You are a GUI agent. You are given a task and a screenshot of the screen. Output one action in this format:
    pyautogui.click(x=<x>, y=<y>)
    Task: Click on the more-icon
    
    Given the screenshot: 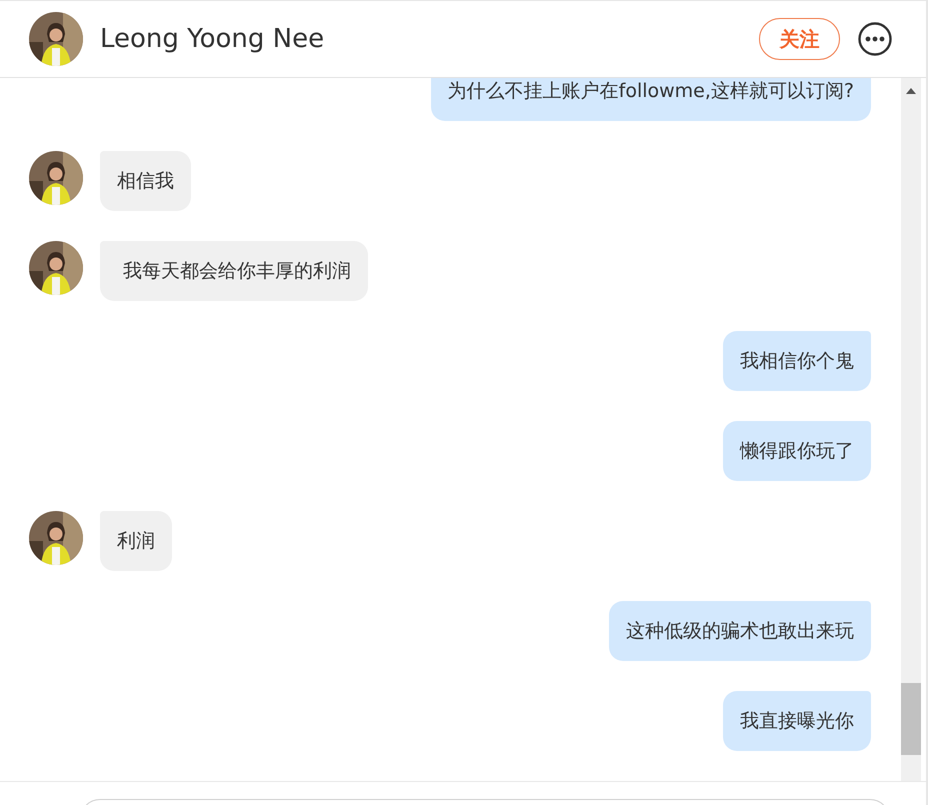 What is the action you would take?
    pyautogui.click(x=875, y=39)
    